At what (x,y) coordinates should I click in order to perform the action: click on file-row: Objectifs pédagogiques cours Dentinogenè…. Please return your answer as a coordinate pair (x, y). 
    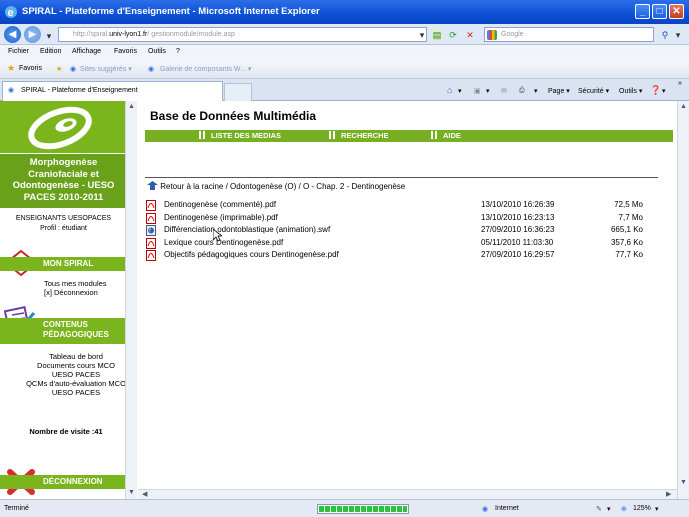
    Looking at the image, I should click on (400, 255).